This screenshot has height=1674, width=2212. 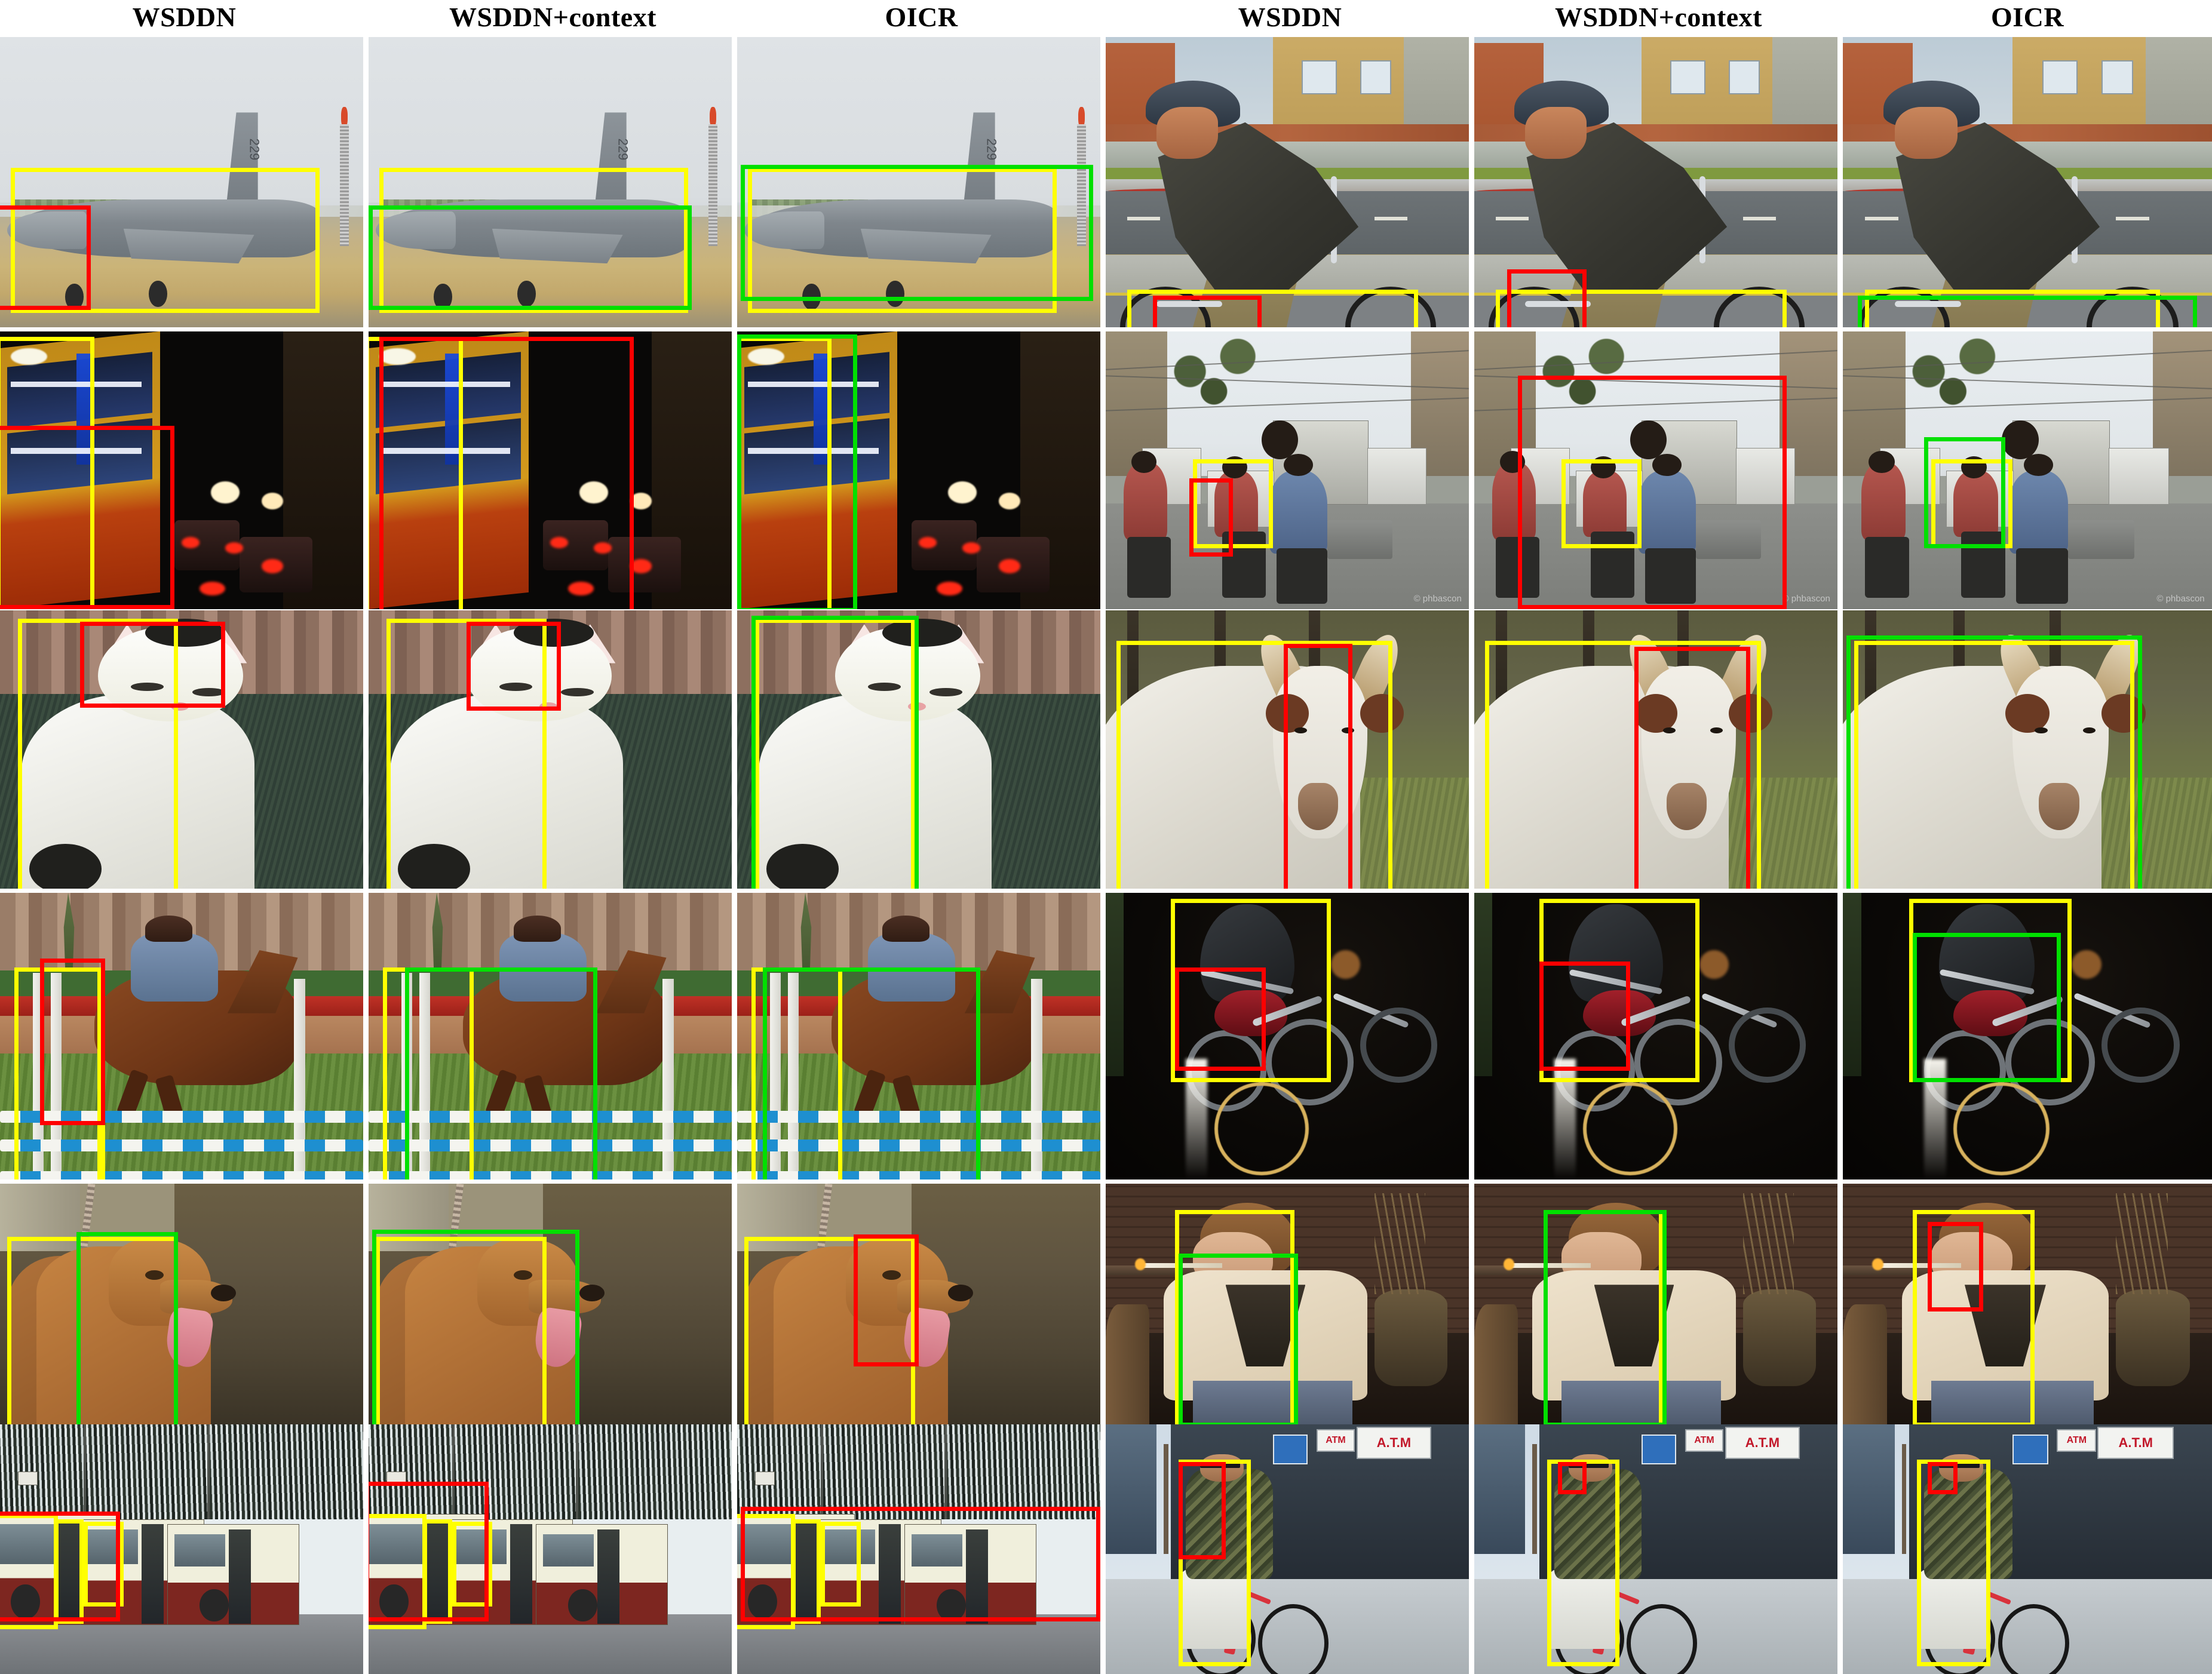 What do you see at coordinates (1994, 762) in the screenshot?
I see `pred-box-cow-correct` at bounding box center [1994, 762].